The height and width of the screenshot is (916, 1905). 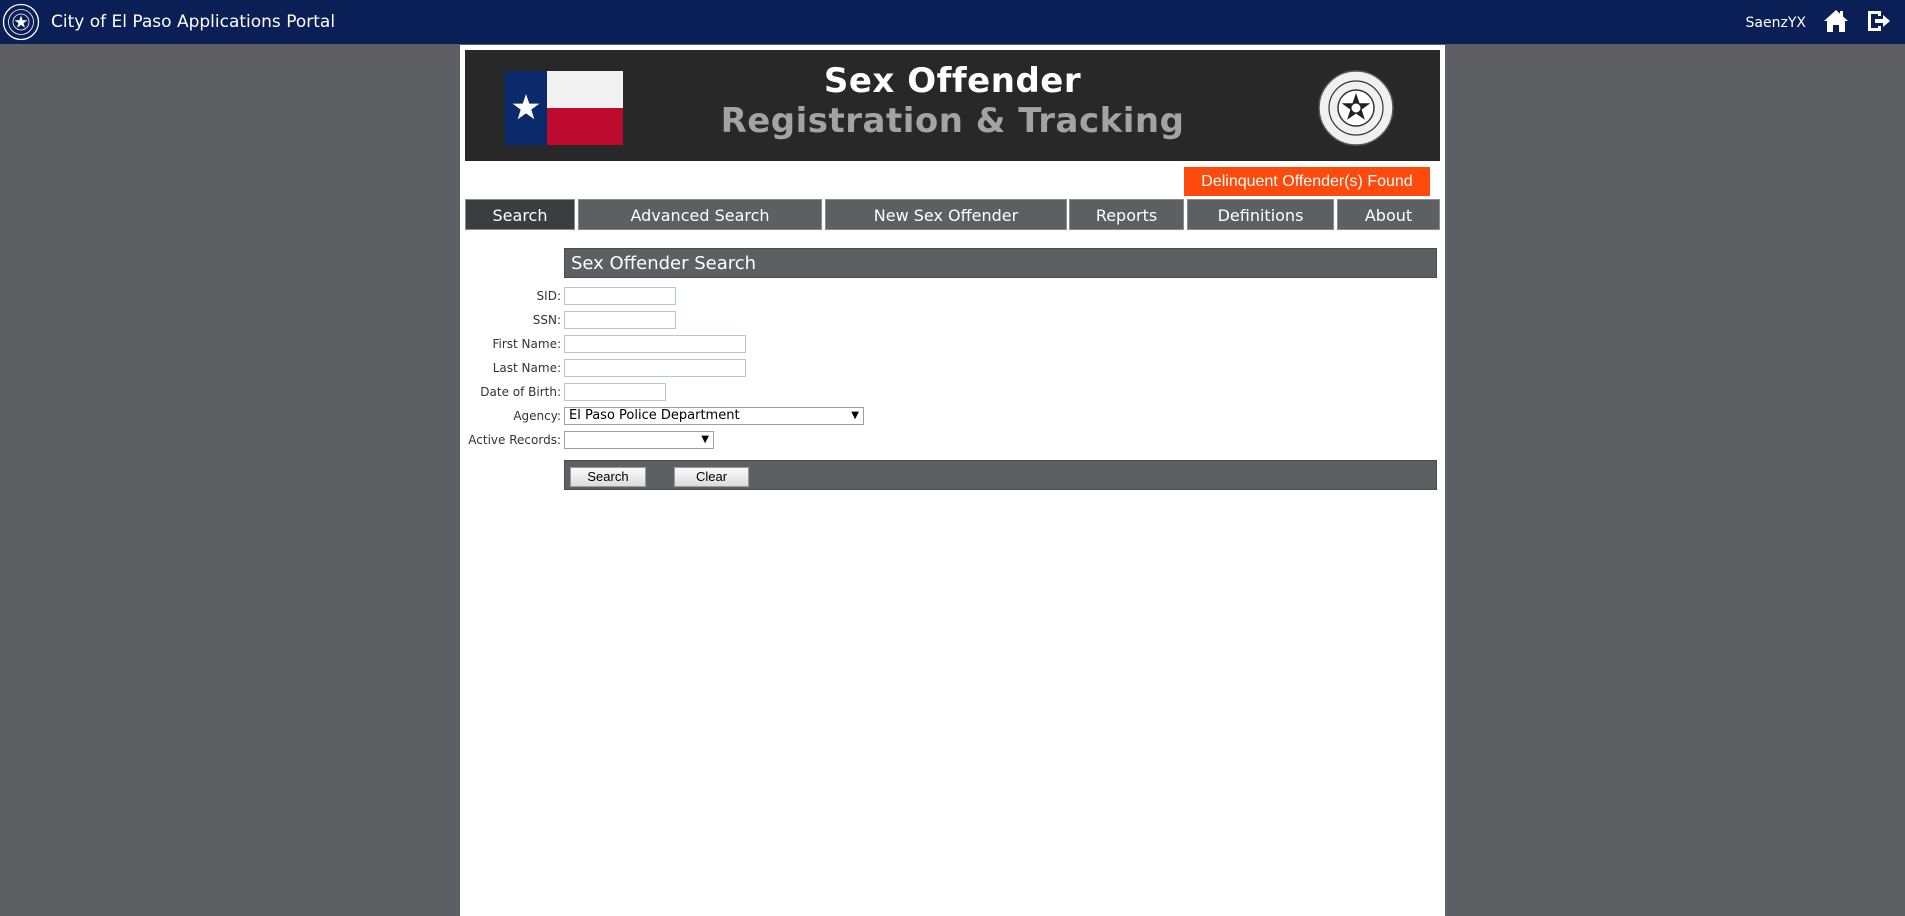 I want to click on home-icon, so click(x=1836, y=21).